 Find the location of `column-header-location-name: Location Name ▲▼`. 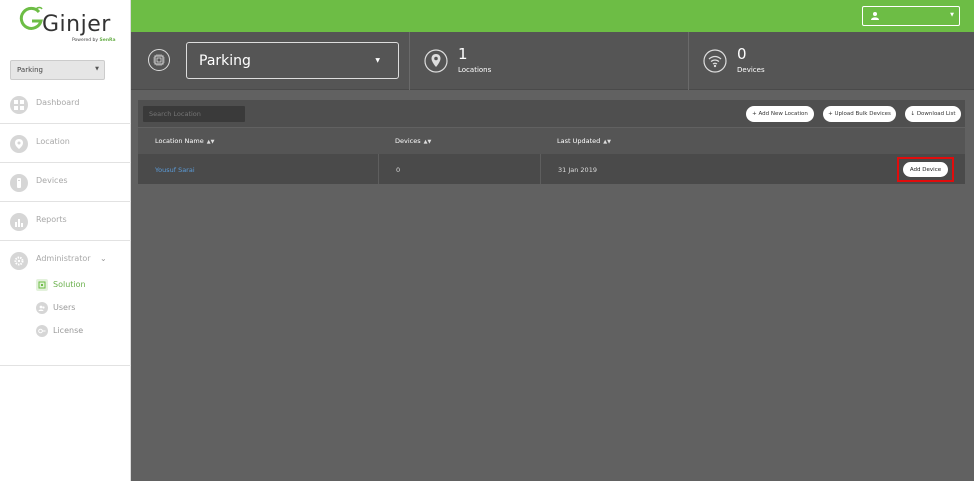

column-header-location-name: Location Name ▲▼ is located at coordinates (184, 141).